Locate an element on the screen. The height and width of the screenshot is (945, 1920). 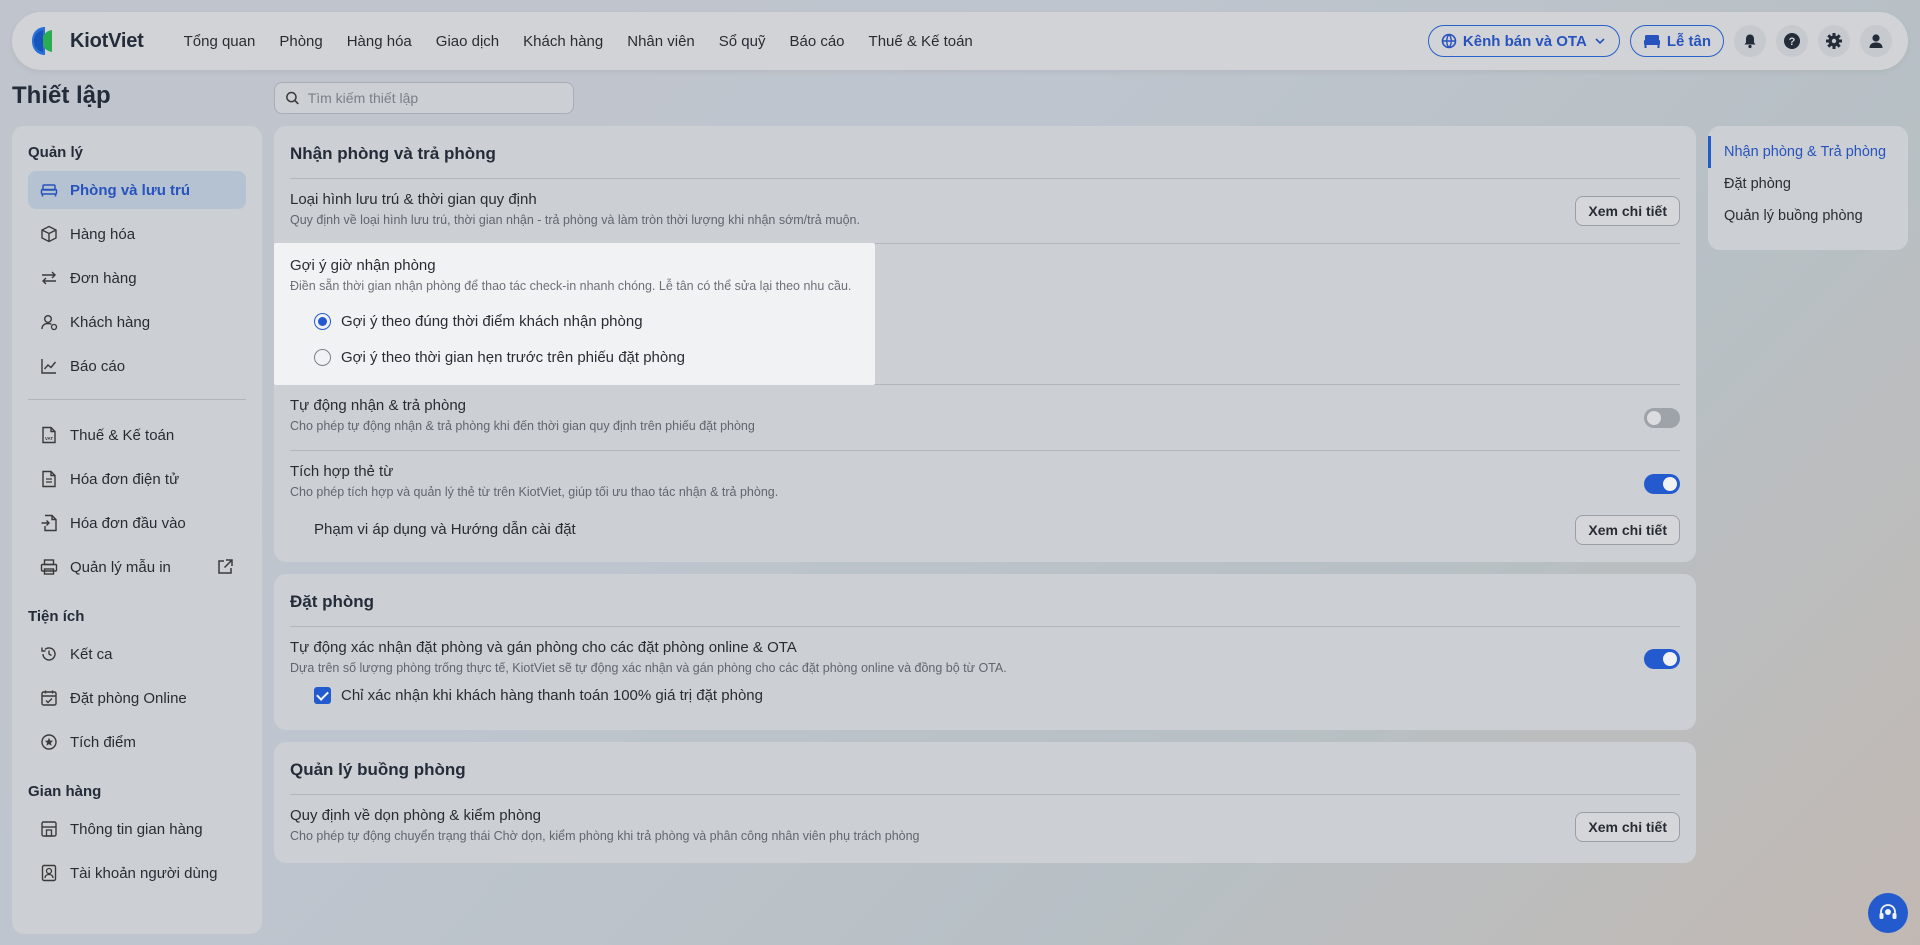
sidebar-item-shift-close: Kết ca is located at coordinates (137, 654).